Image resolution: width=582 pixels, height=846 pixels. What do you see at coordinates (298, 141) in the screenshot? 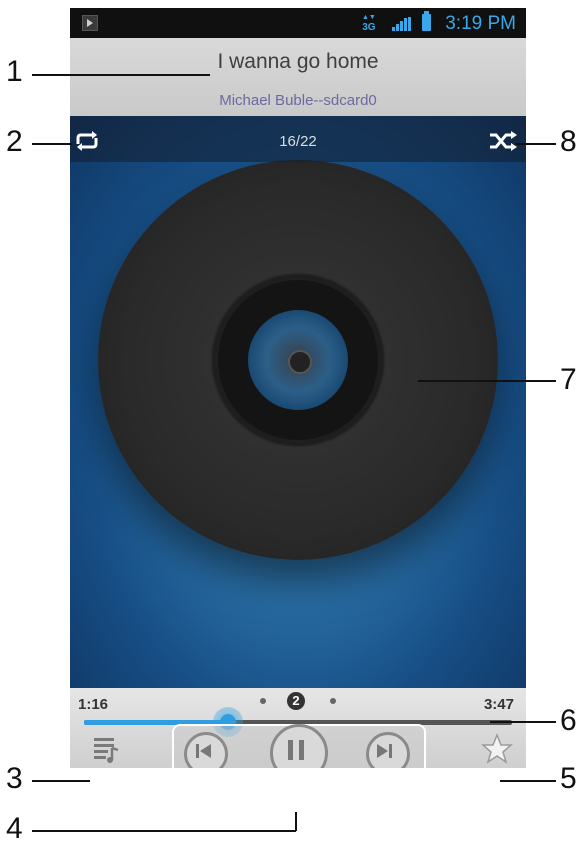
I see `track-count: 16/22` at bounding box center [298, 141].